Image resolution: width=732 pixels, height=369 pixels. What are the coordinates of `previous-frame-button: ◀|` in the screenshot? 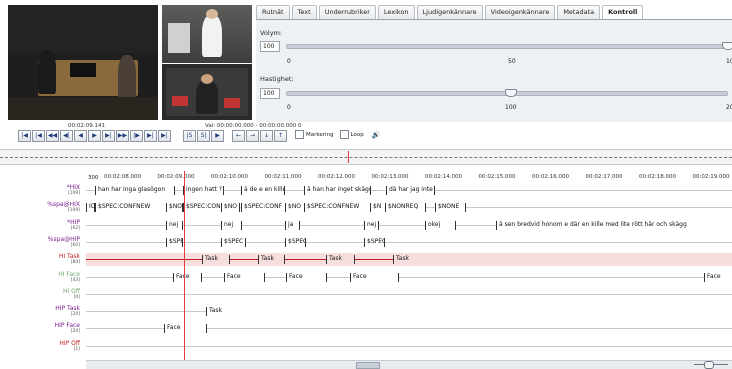 It's located at (66, 136).